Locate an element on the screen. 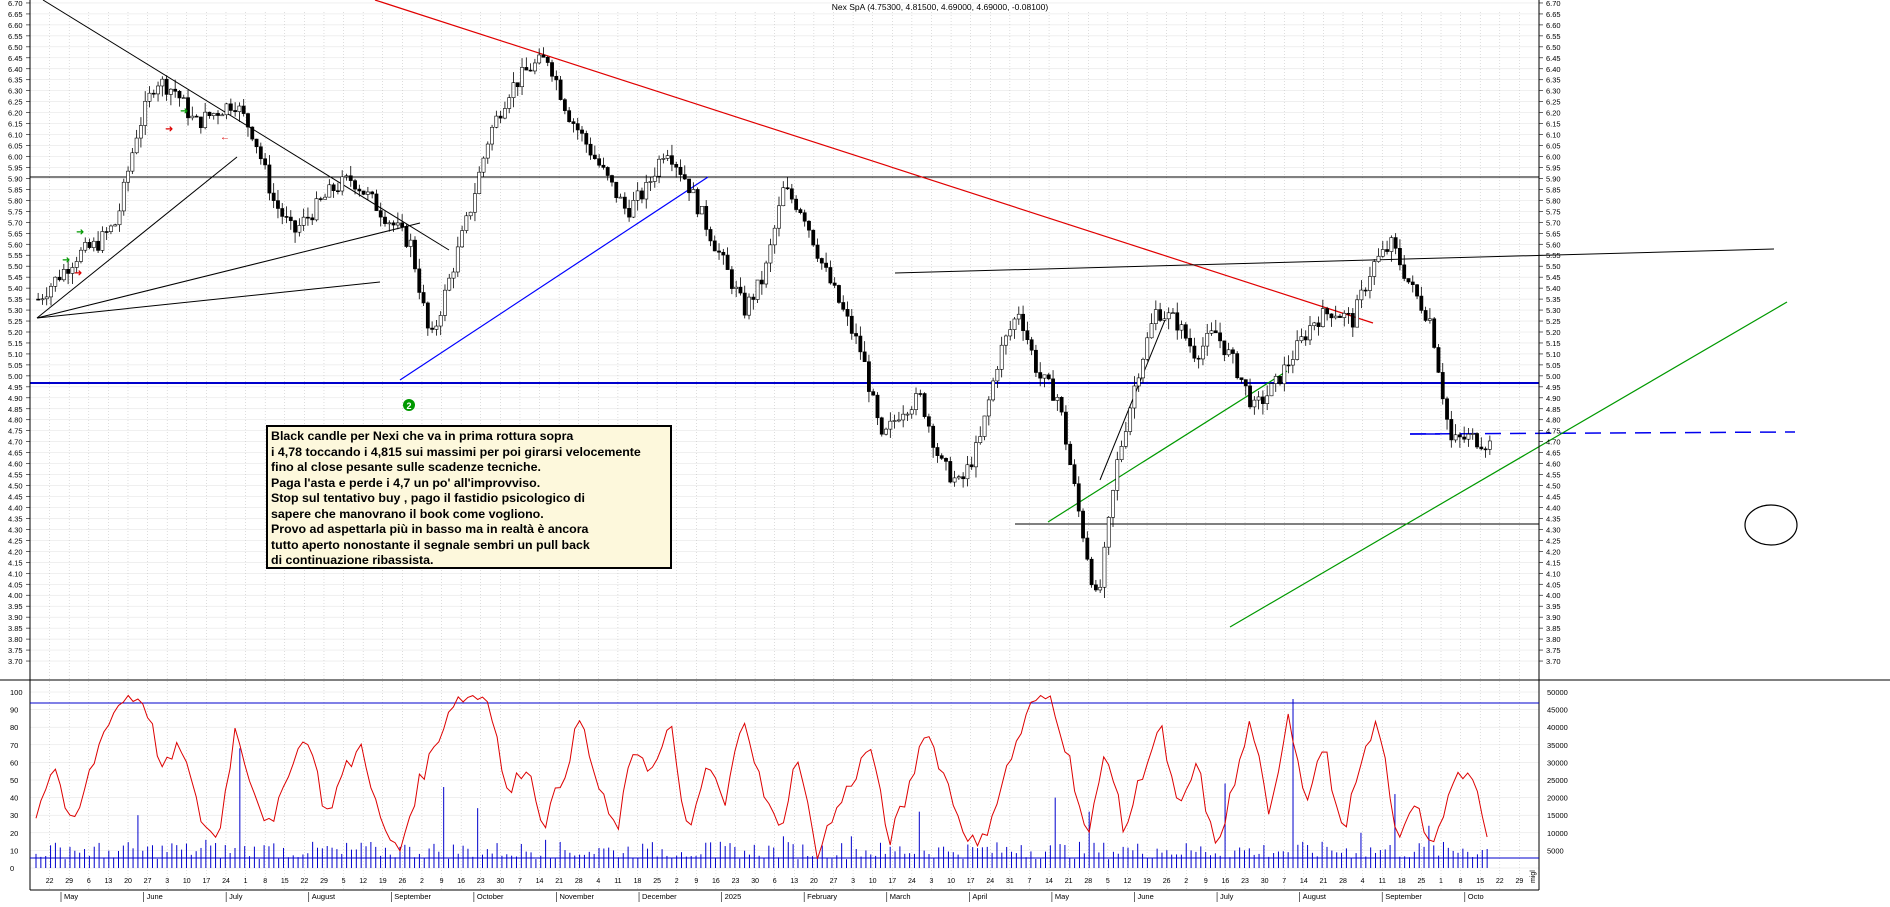 This screenshot has height=907, width=1890. price-tick-label: 3.90 is located at coordinates (15, 617).